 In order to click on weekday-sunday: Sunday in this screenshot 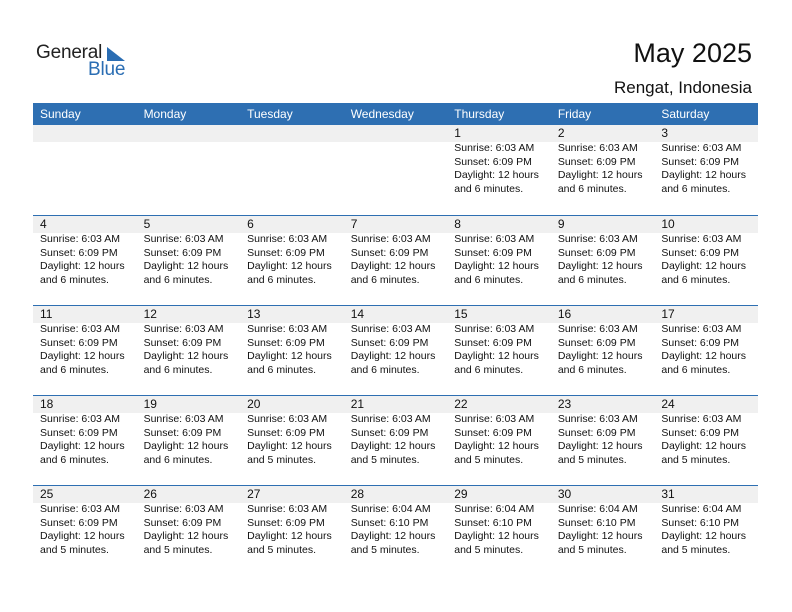, I will do `click(60, 114)`.